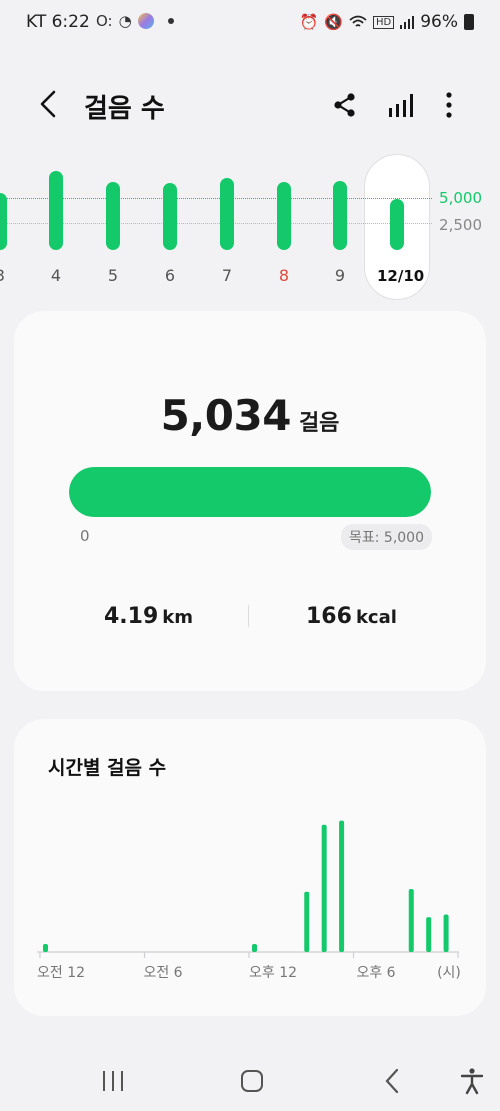 This screenshot has width=500, height=1111. What do you see at coordinates (249, 900) in the screenshot?
I see `hourly-chart: 오전 12 오전 6 오후 12 오후 6 (시)` at bounding box center [249, 900].